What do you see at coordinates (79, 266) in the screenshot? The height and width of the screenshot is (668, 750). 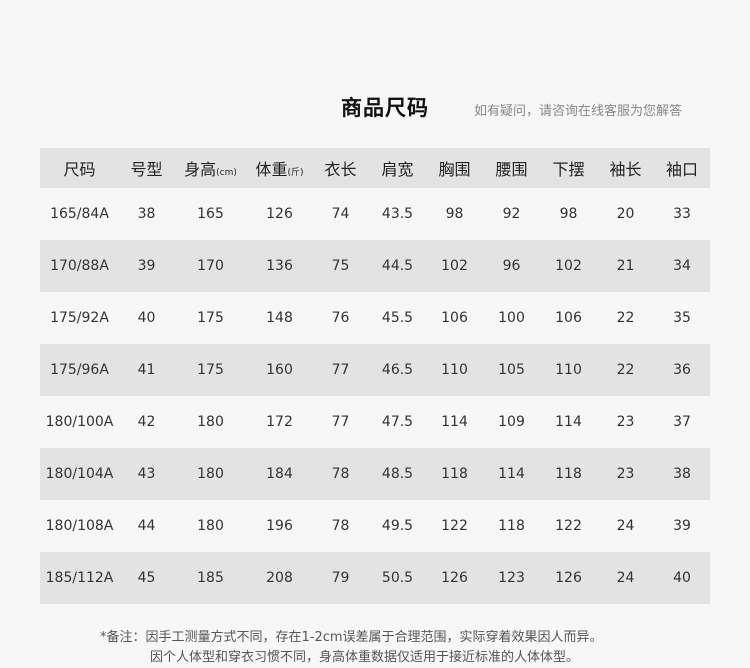 I see `table-cell: 170/88A` at bounding box center [79, 266].